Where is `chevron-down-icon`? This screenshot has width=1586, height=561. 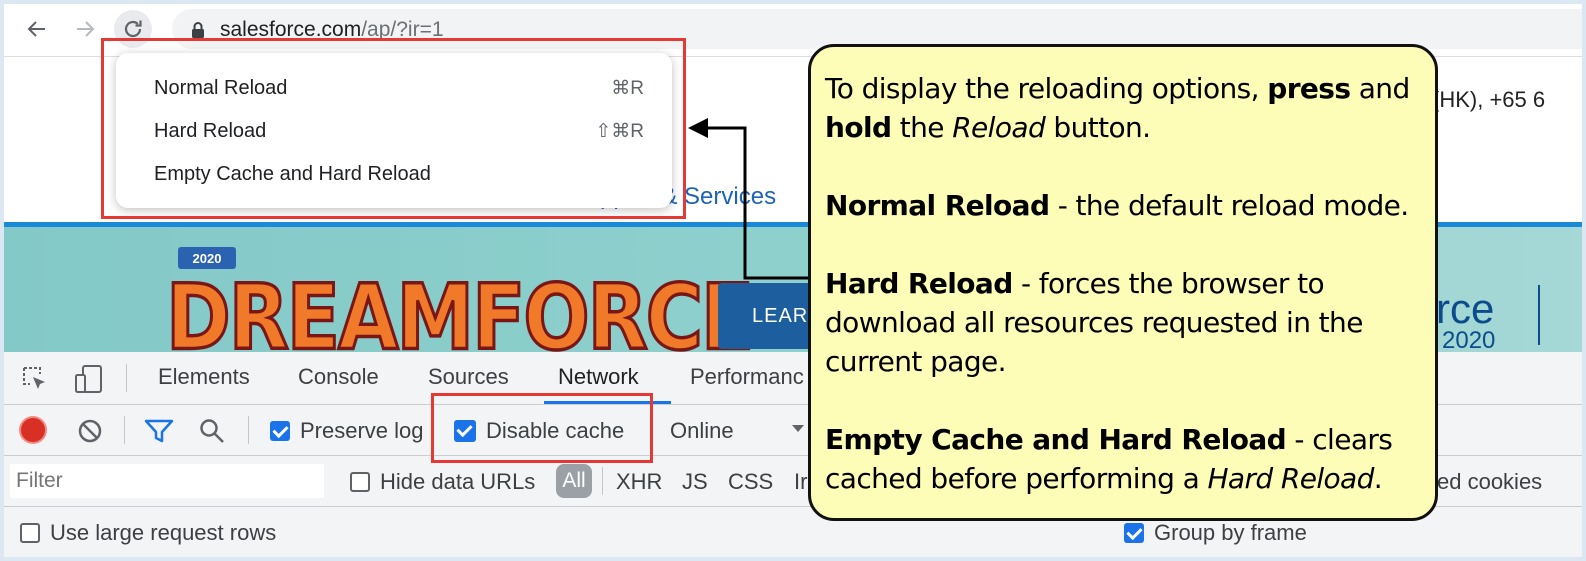 chevron-down-icon is located at coordinates (798, 429).